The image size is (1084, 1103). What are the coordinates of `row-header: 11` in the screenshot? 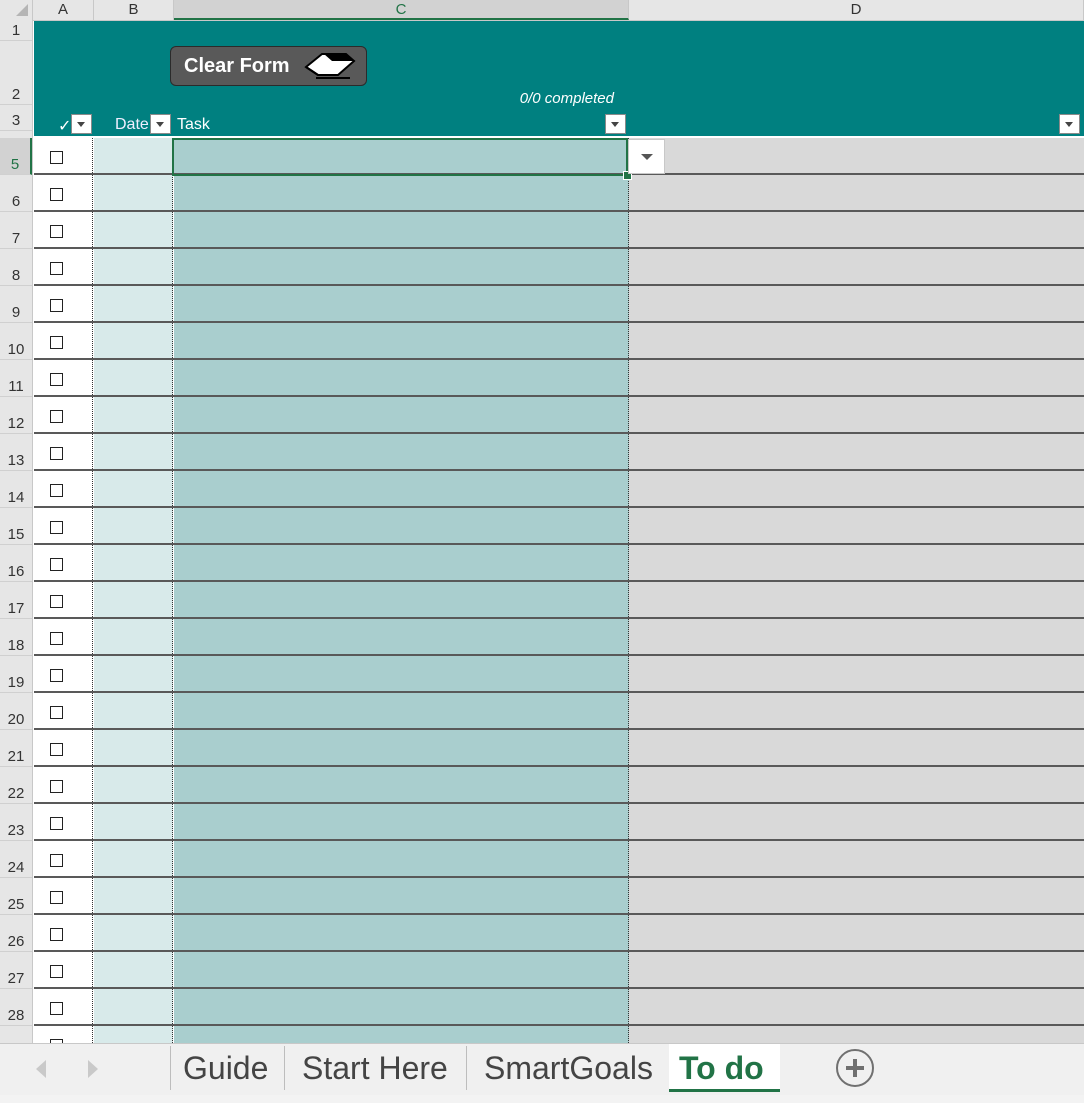 It's located at (16, 378).